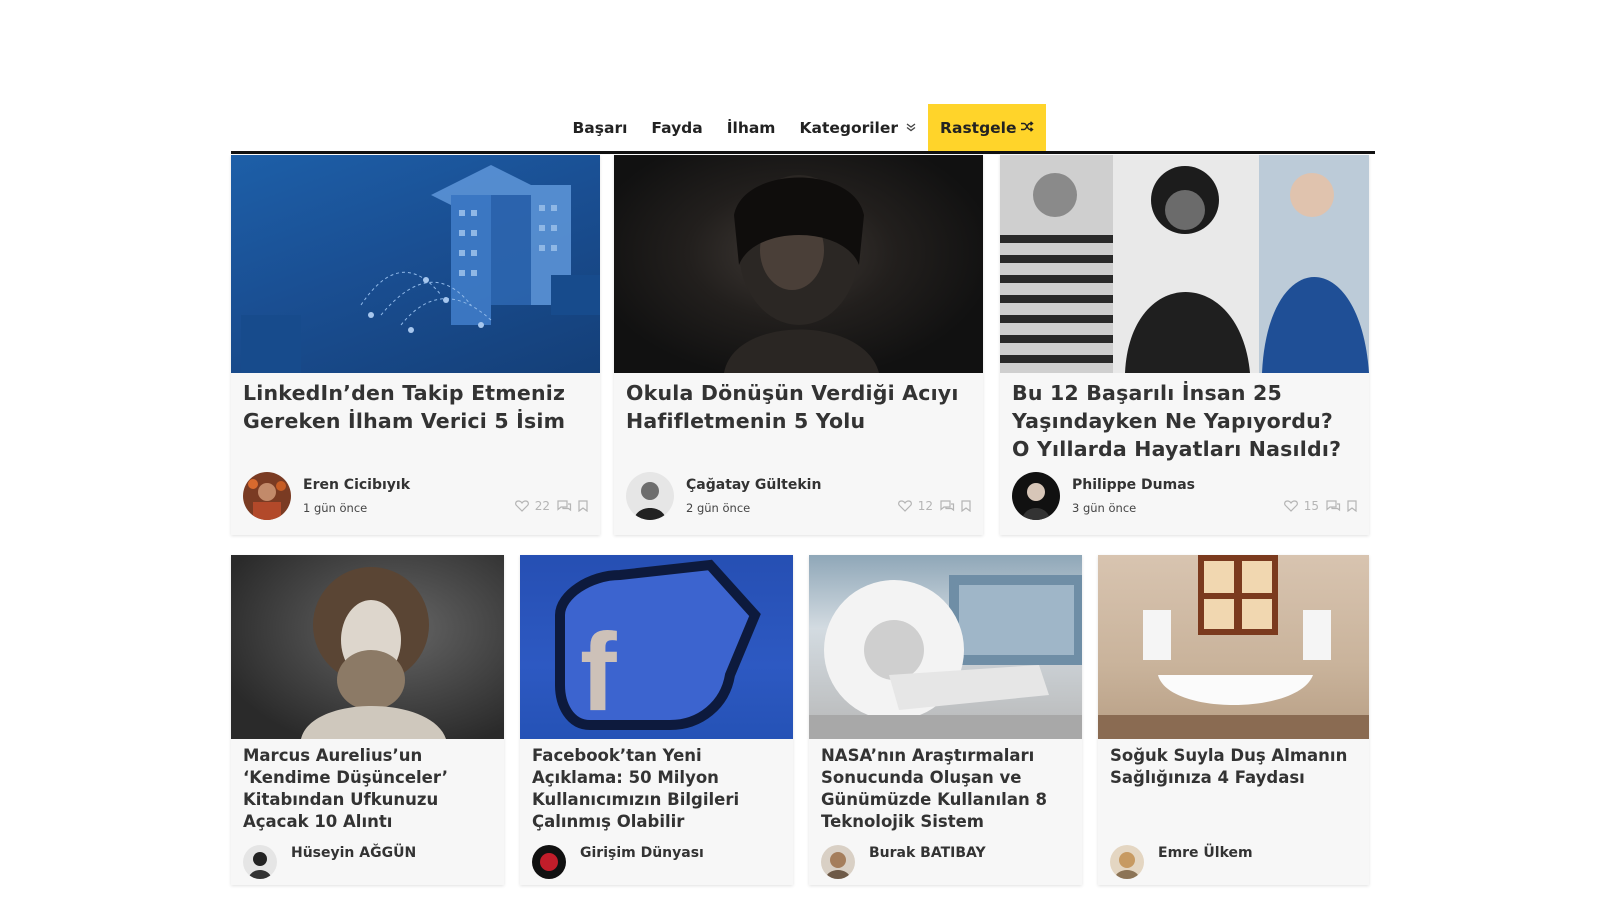 This screenshot has height=900, width=1600. I want to click on nav-item-kategoriler: Kategoriler, so click(857, 128).